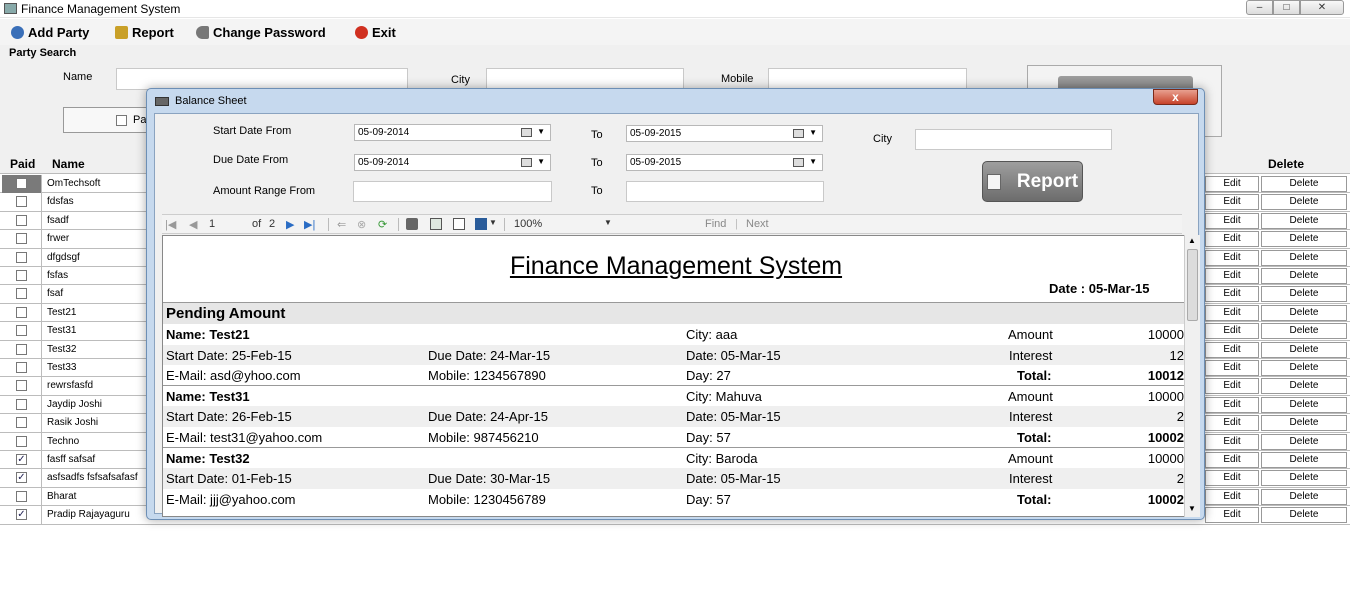 The image size is (1350, 604). I want to click on delete-column-header: Delete, so click(1286, 164).